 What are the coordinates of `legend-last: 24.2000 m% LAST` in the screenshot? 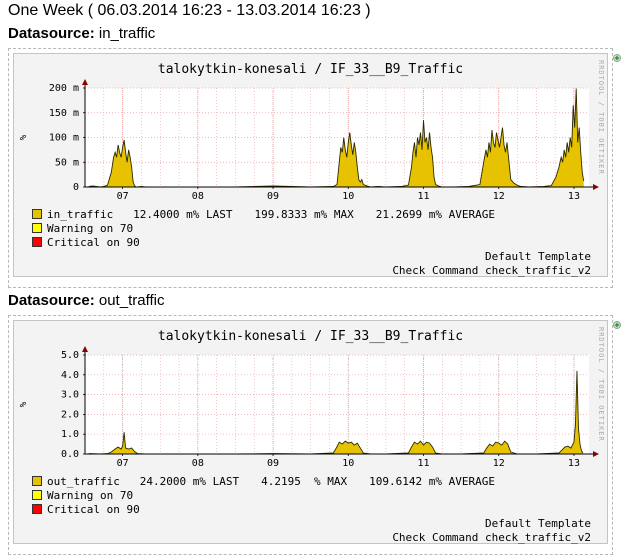 It's located at (189, 481).